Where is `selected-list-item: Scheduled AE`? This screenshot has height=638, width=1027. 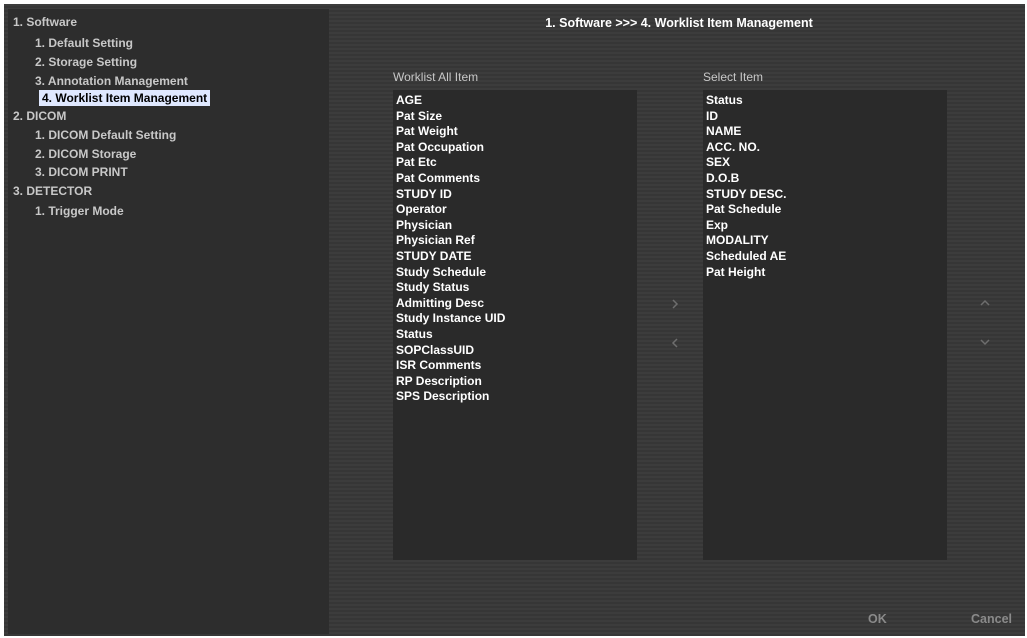 selected-list-item: Scheduled AE is located at coordinates (825, 257).